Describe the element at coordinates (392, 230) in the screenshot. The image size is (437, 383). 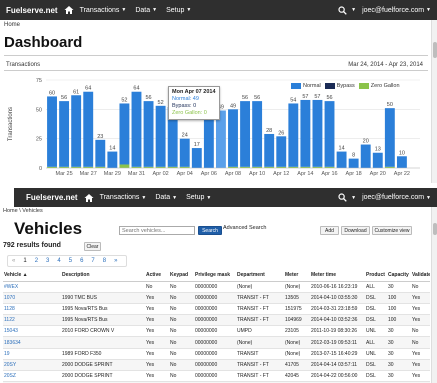
I see `customize-view-button: Customize view` at that location.